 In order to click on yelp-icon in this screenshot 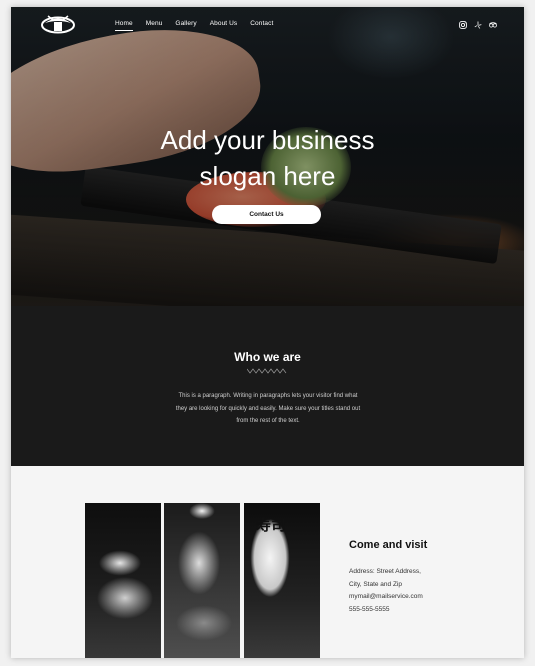, I will do `click(478, 22)`.